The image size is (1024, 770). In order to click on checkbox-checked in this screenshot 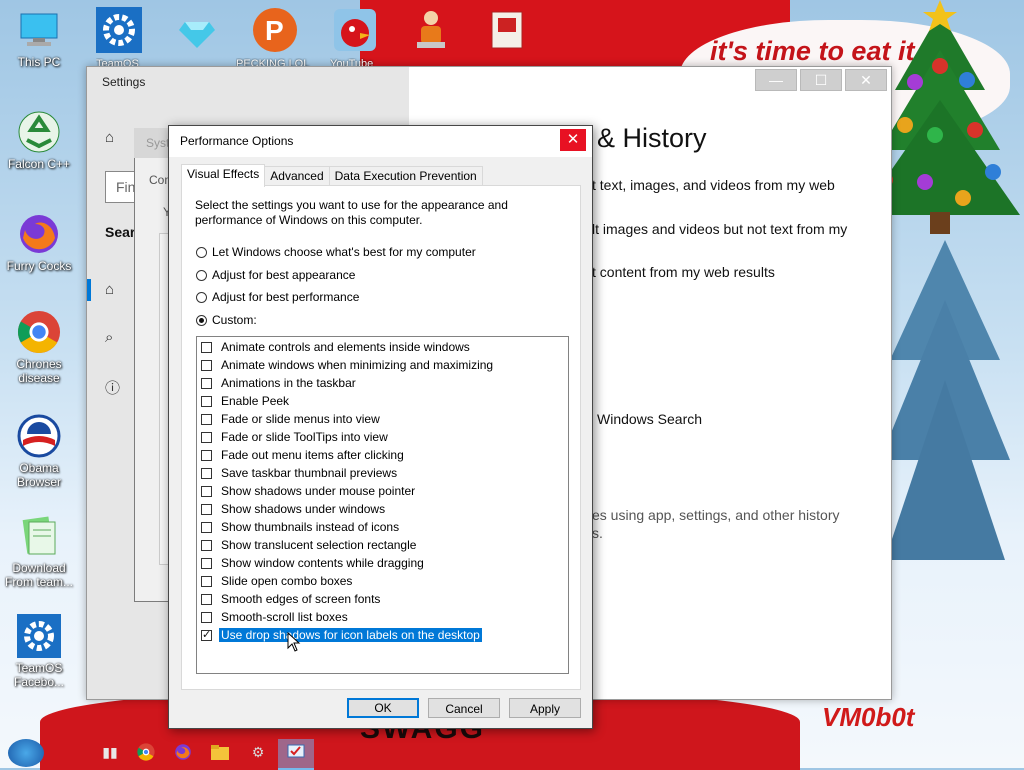, I will do `click(206, 634)`.